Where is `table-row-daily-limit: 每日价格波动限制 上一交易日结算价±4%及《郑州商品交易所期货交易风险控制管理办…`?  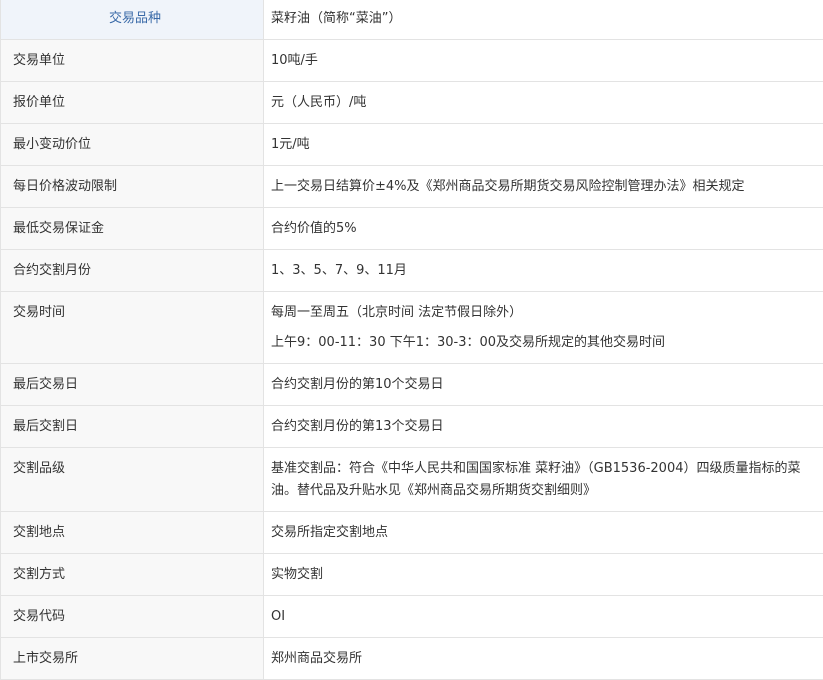 table-row-daily-limit: 每日价格波动限制 上一交易日结算价±4%及《郑州商品交易所期货交易风险控制管理办… is located at coordinates (412, 187).